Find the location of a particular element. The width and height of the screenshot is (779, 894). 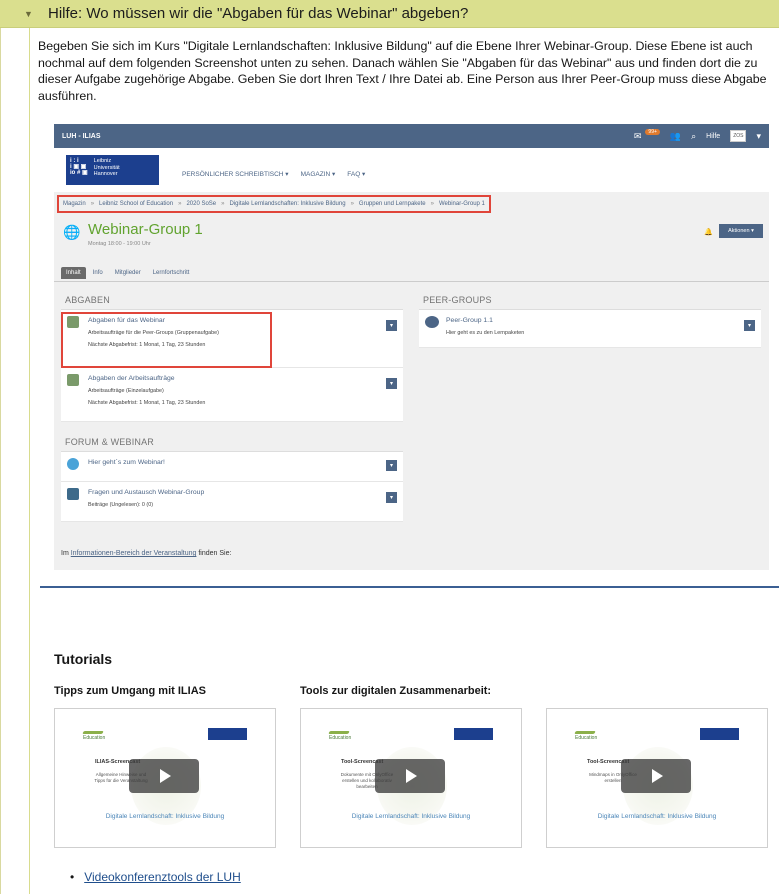

info-link: Informationen-Bereich der Veranstaltung is located at coordinates (133, 553).